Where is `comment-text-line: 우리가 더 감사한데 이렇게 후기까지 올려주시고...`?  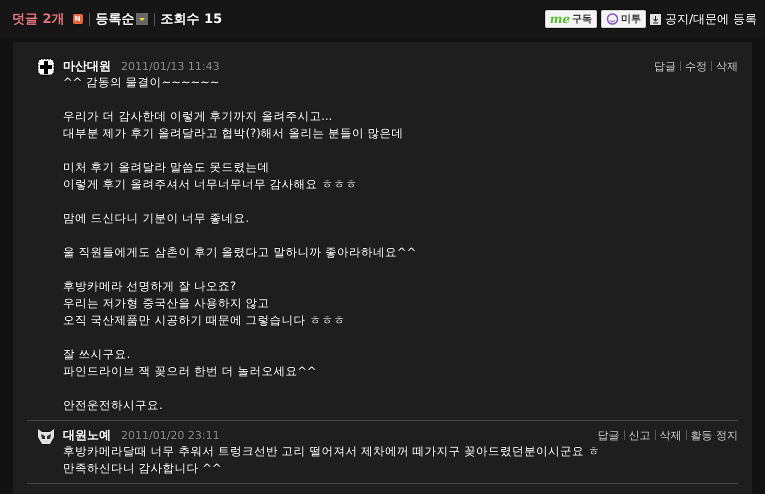 comment-text-line: 우리가 더 감사한데 이렇게 후기까지 올려주시고... is located at coordinates (198, 116).